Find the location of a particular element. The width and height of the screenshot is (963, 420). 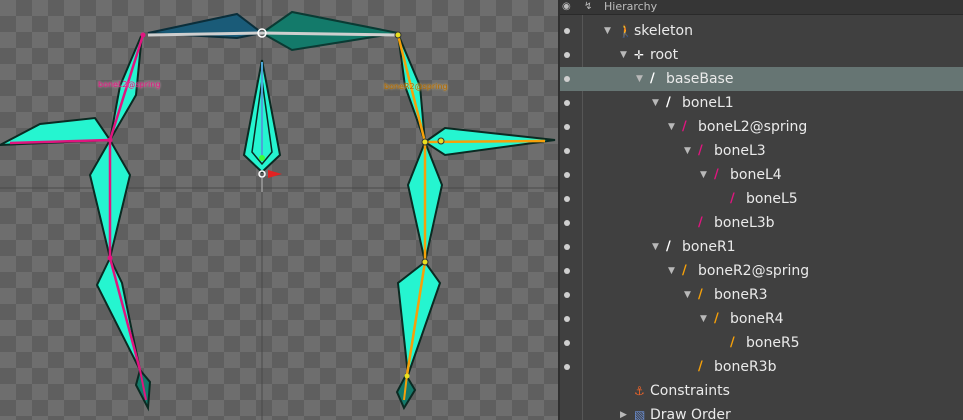

tree-row-label: boneR2@spring is located at coordinates (754, 271).